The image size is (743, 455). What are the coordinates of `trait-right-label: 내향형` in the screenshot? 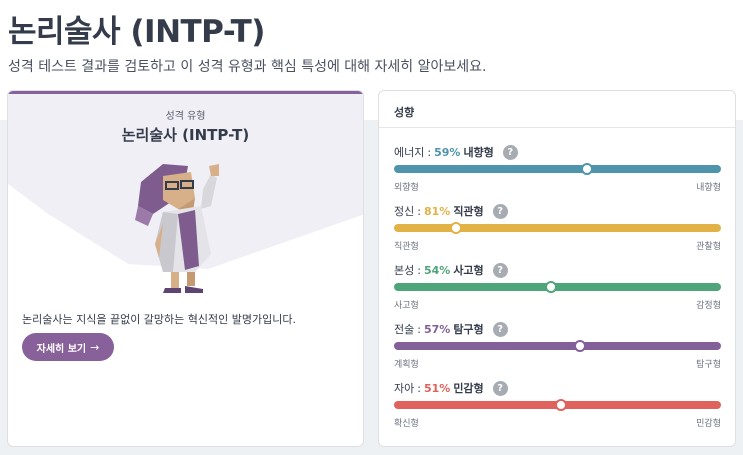 It's located at (708, 188).